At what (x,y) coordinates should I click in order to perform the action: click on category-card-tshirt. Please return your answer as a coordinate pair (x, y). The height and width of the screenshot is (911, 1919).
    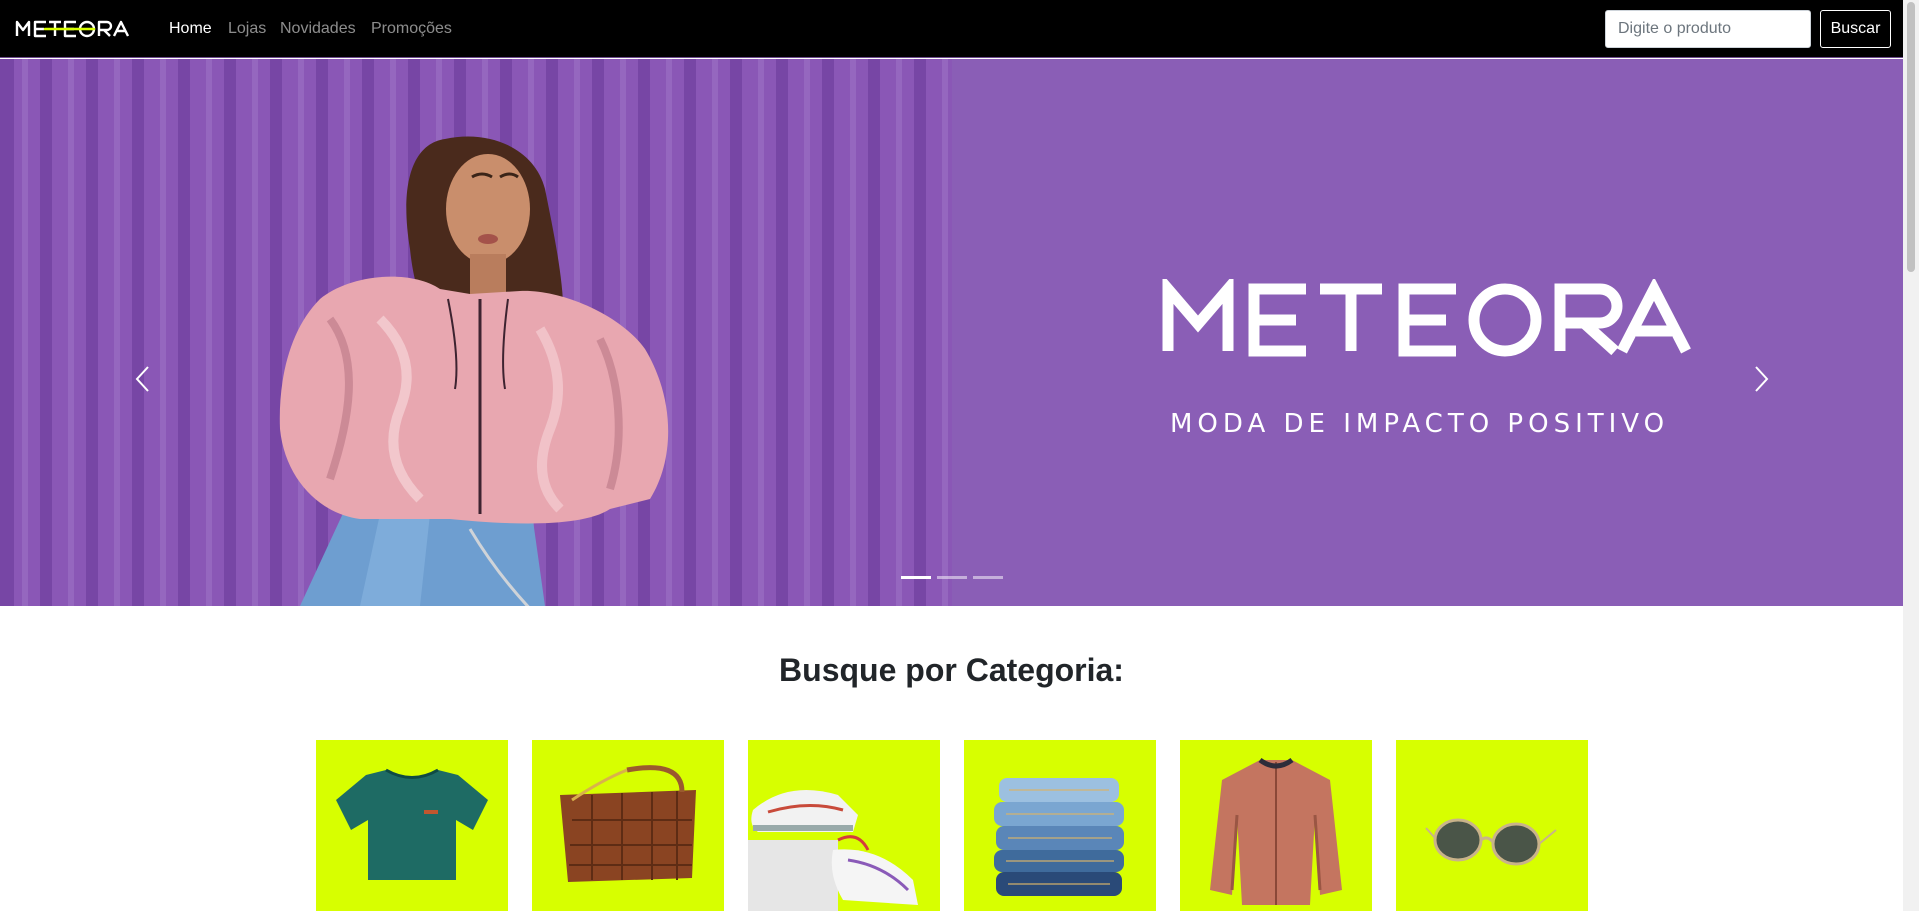
    Looking at the image, I should click on (412, 825).